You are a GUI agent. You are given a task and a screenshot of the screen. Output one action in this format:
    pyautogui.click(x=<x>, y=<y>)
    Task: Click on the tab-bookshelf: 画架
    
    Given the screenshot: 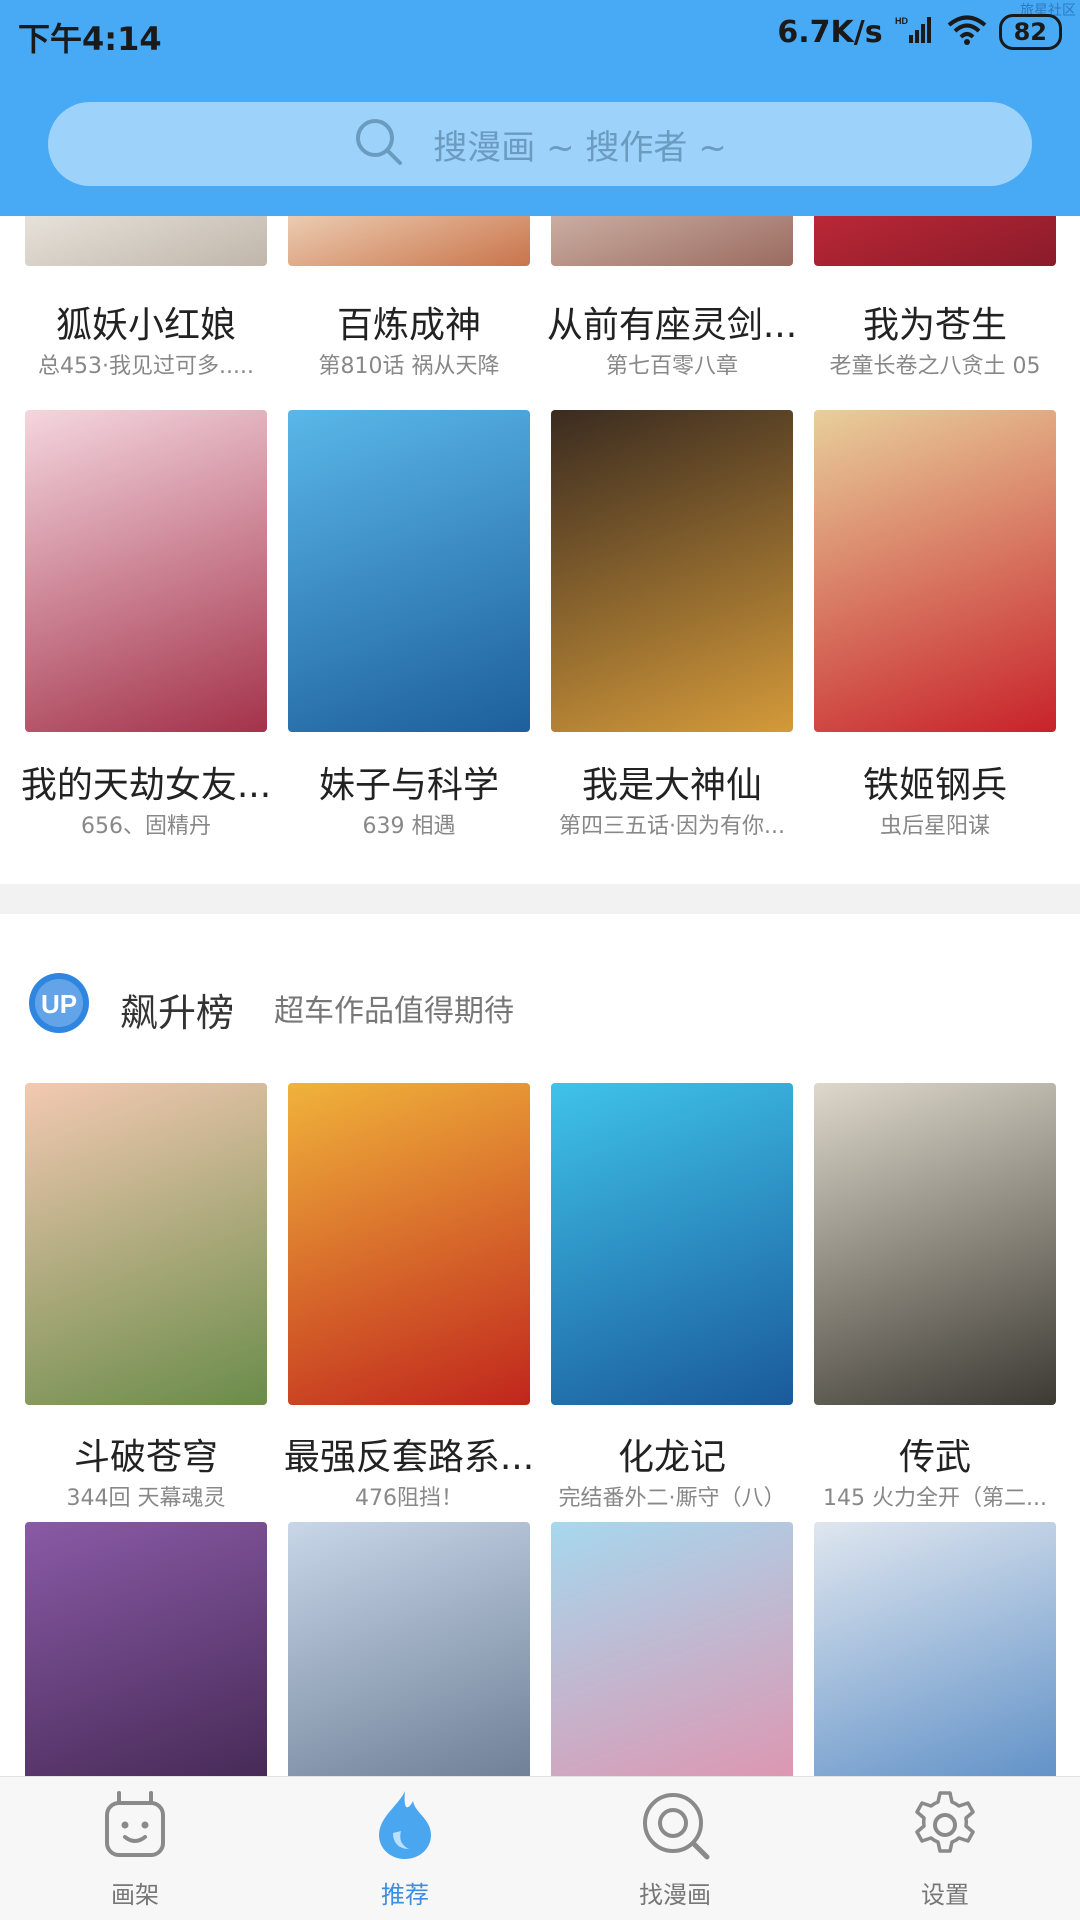 What is the action you would take?
    pyautogui.click(x=135, y=1848)
    